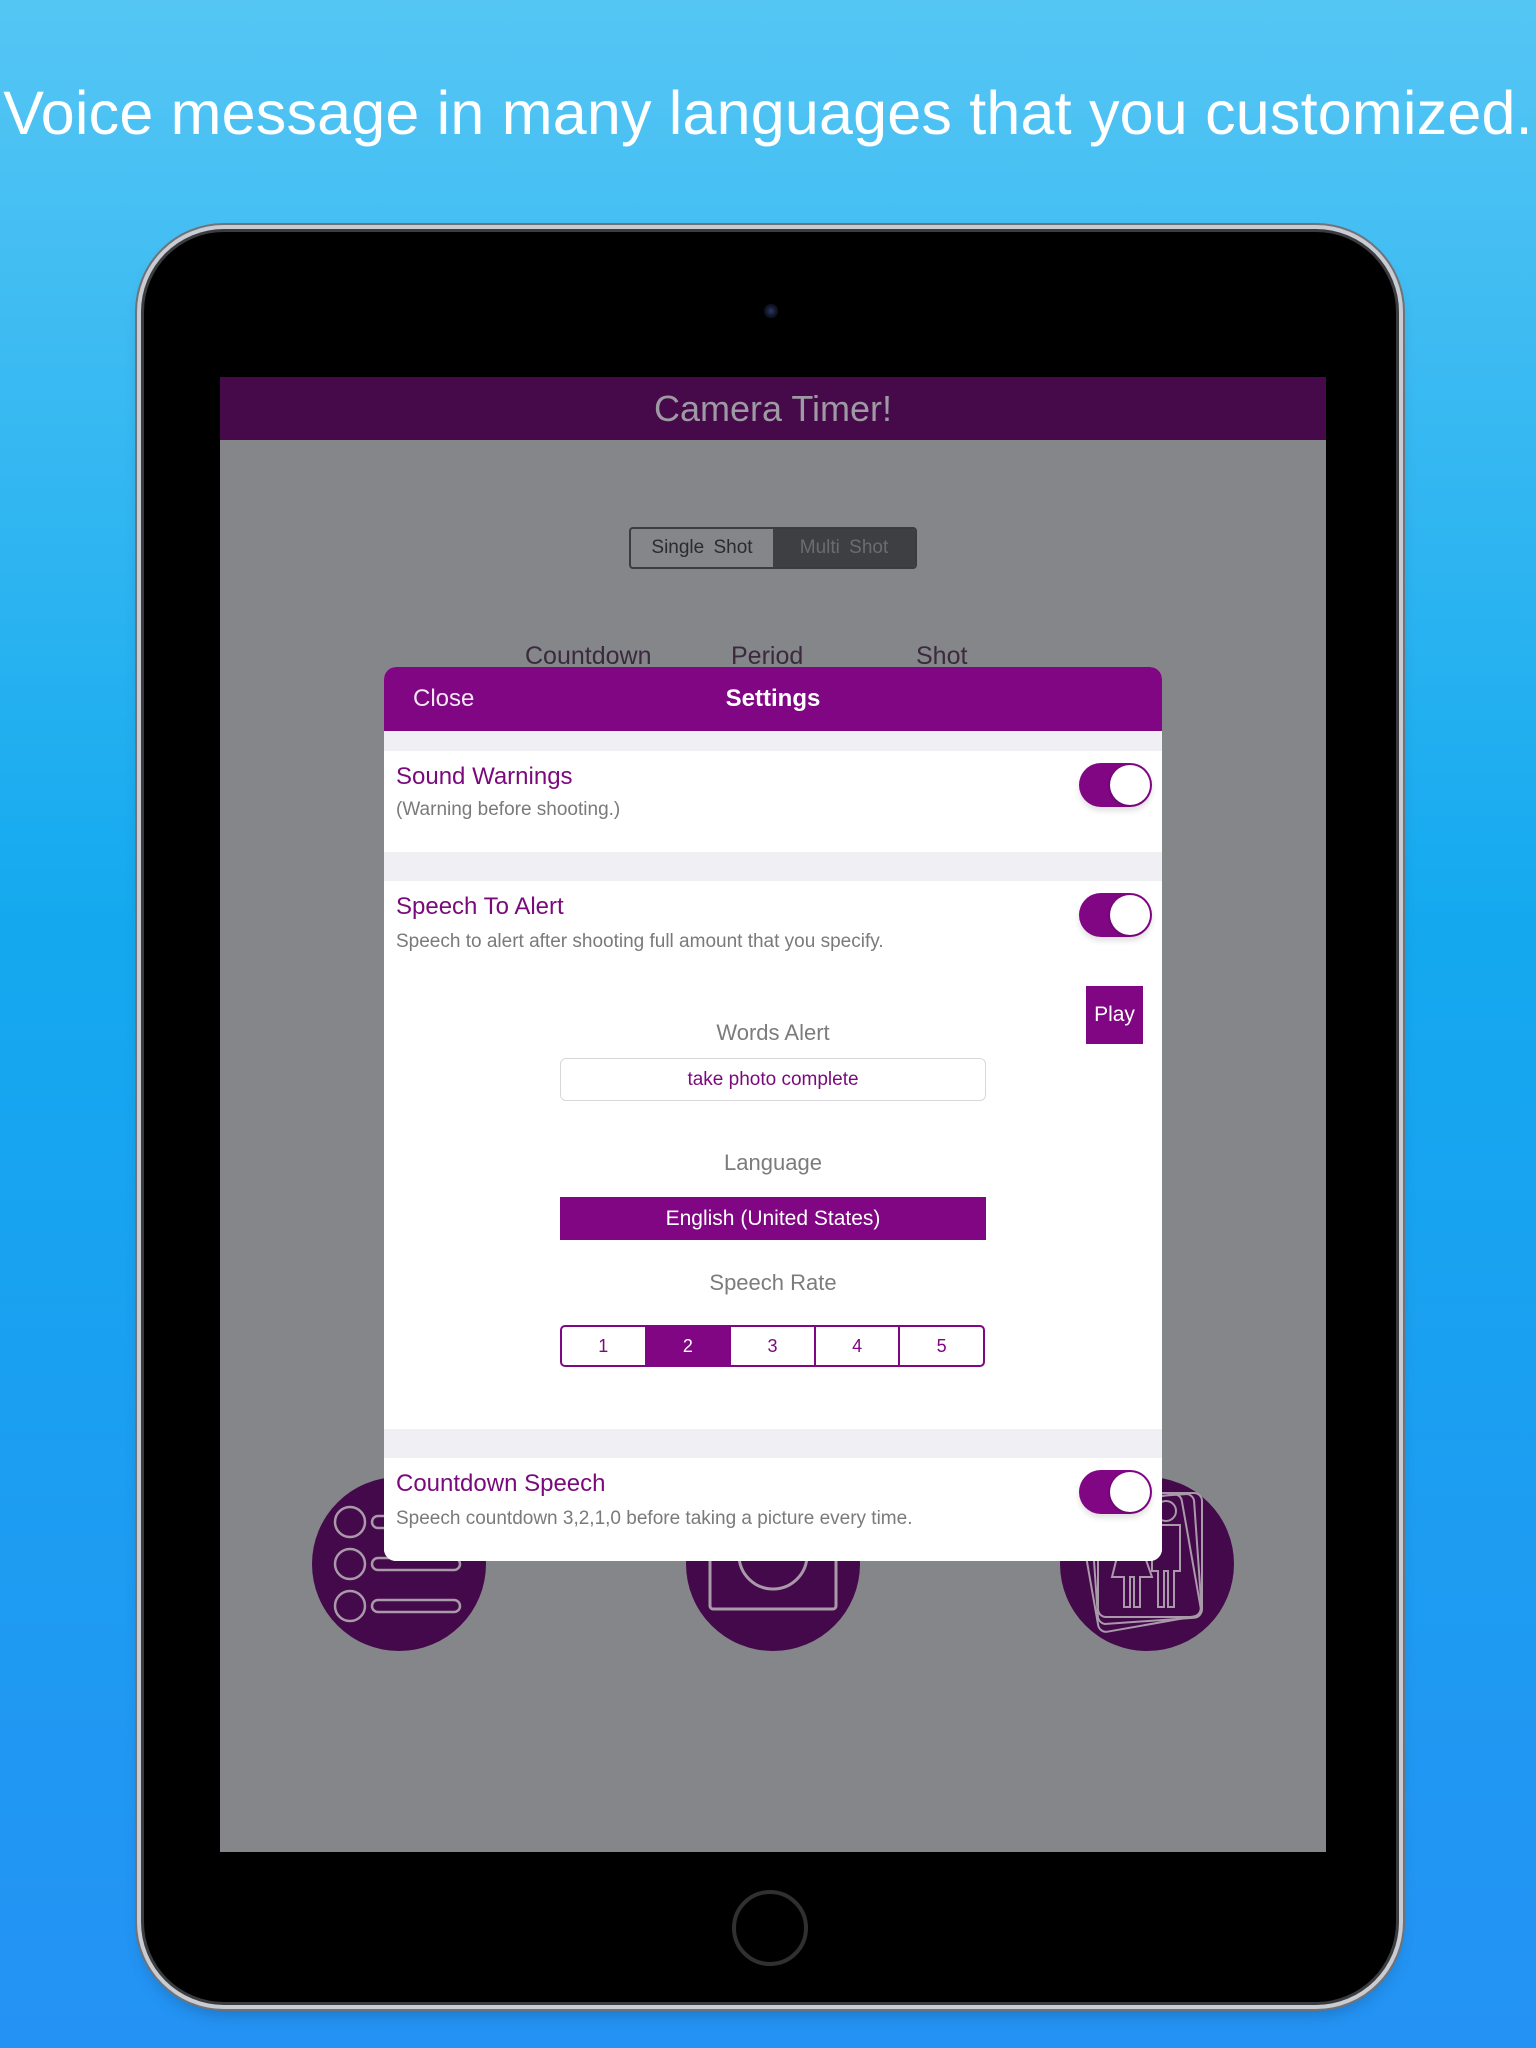  What do you see at coordinates (702, 548) in the screenshot?
I see `segment-single-shot: Single Shot` at bounding box center [702, 548].